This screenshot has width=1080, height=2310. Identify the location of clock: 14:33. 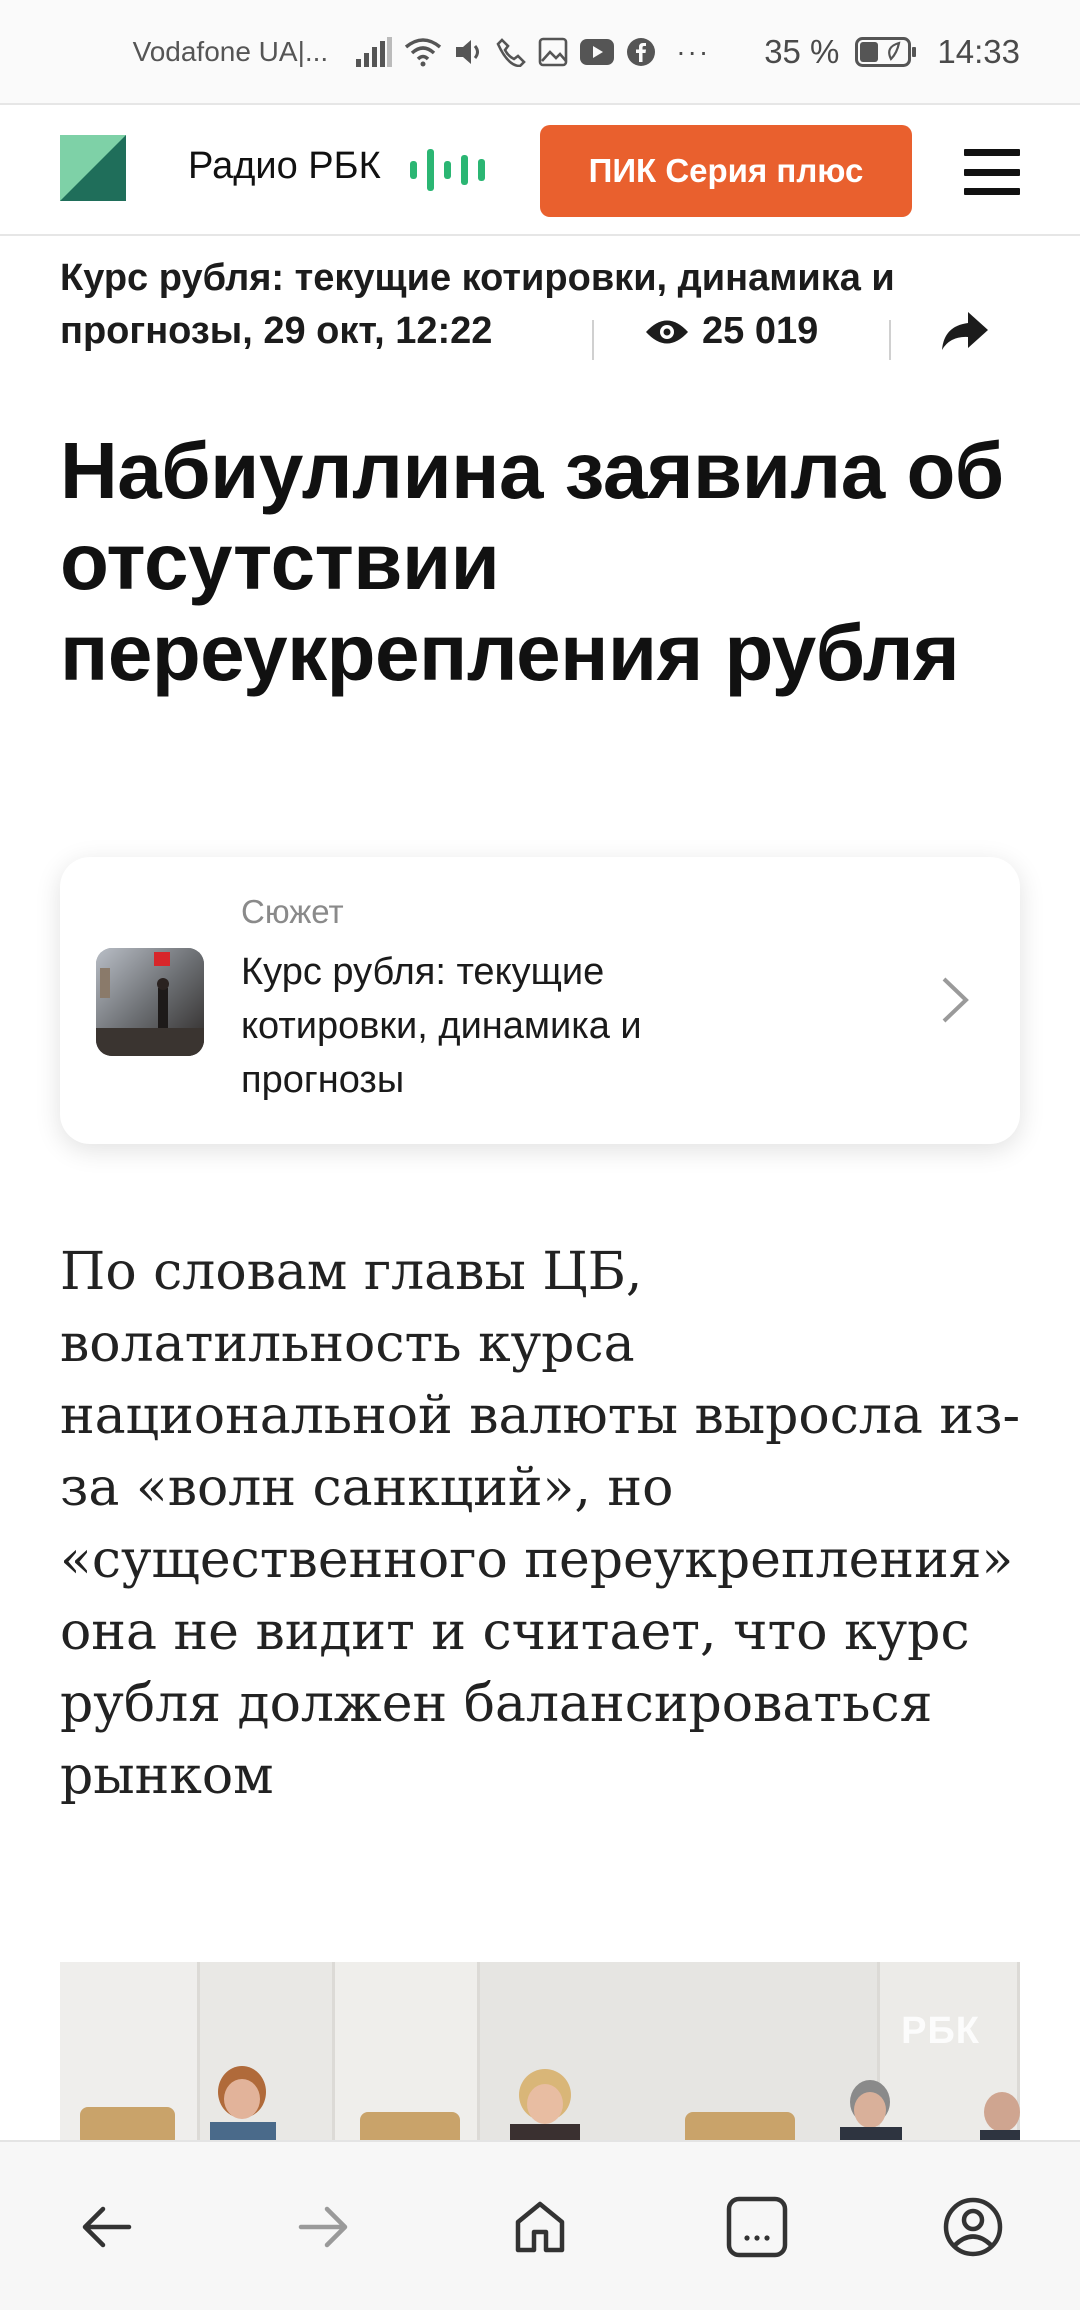
(978, 51).